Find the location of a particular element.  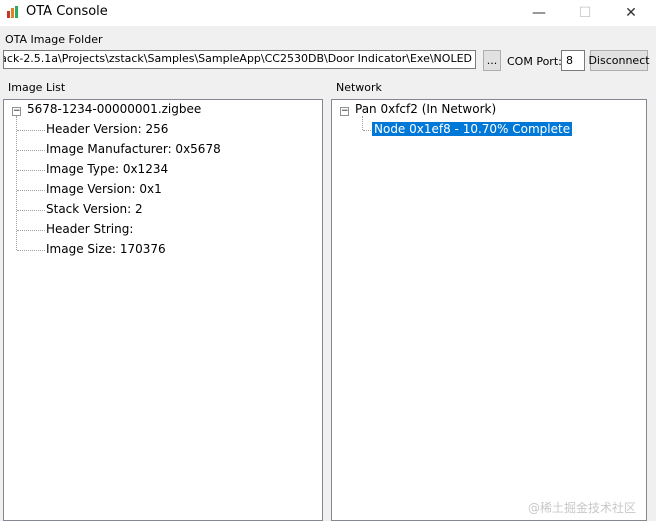

maximize-button: ☐ is located at coordinates (585, 13).